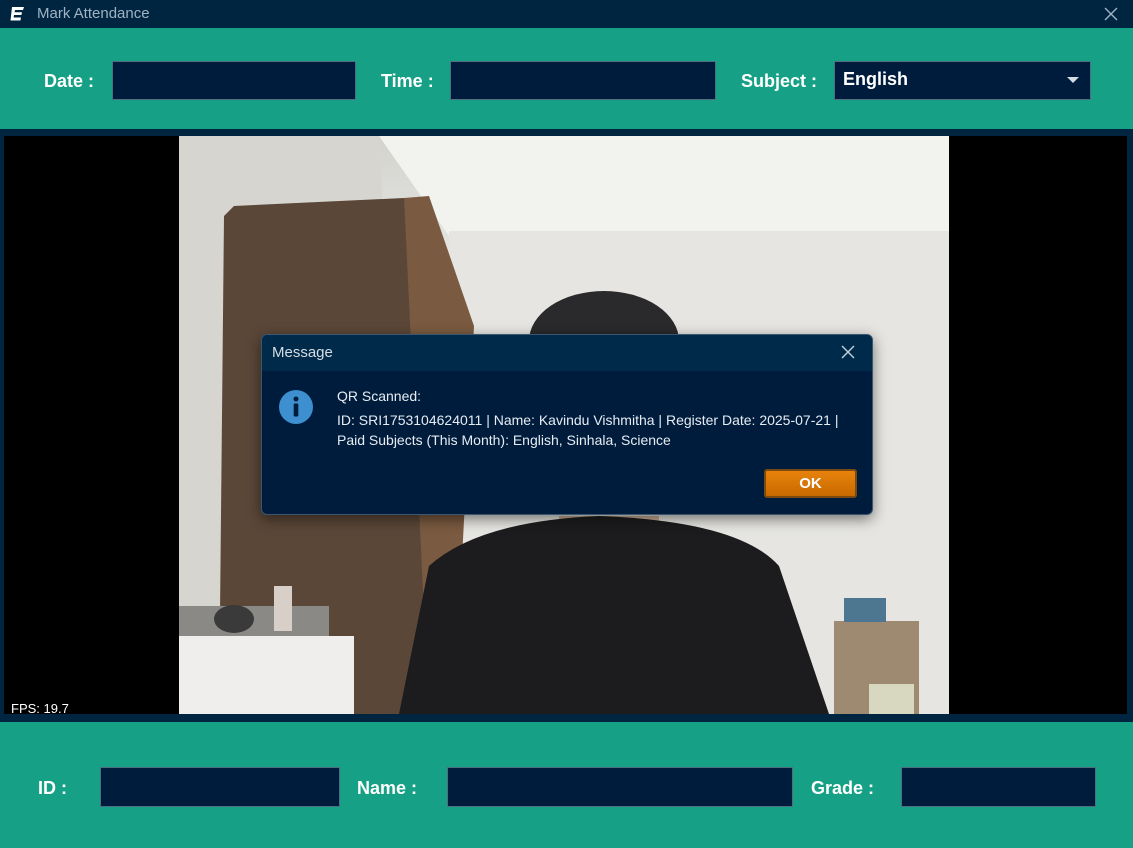 This screenshot has height=848, width=1133. I want to click on fps-readout: FPS: 19.7, so click(40, 708).